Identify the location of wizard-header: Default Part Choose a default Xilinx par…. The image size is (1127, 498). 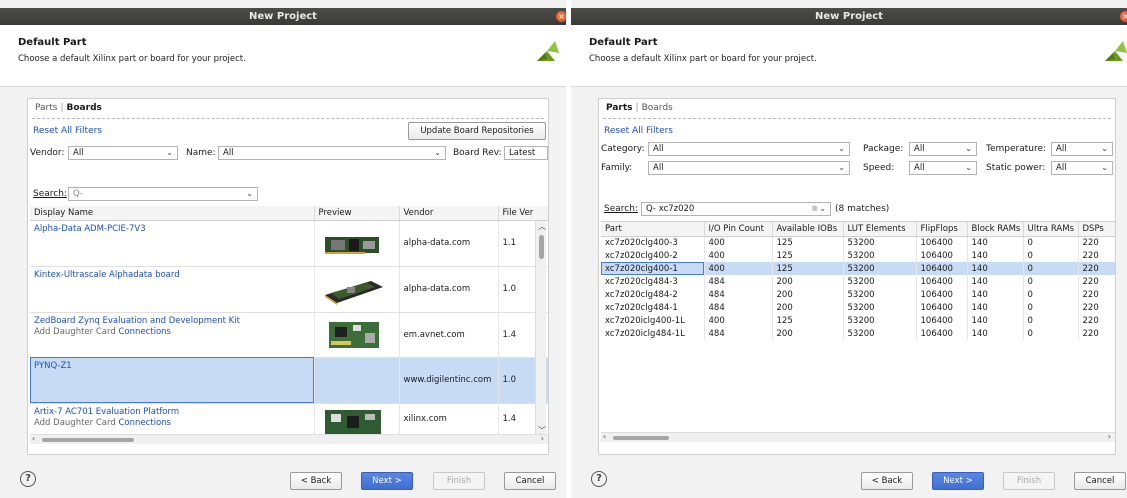
(283, 56).